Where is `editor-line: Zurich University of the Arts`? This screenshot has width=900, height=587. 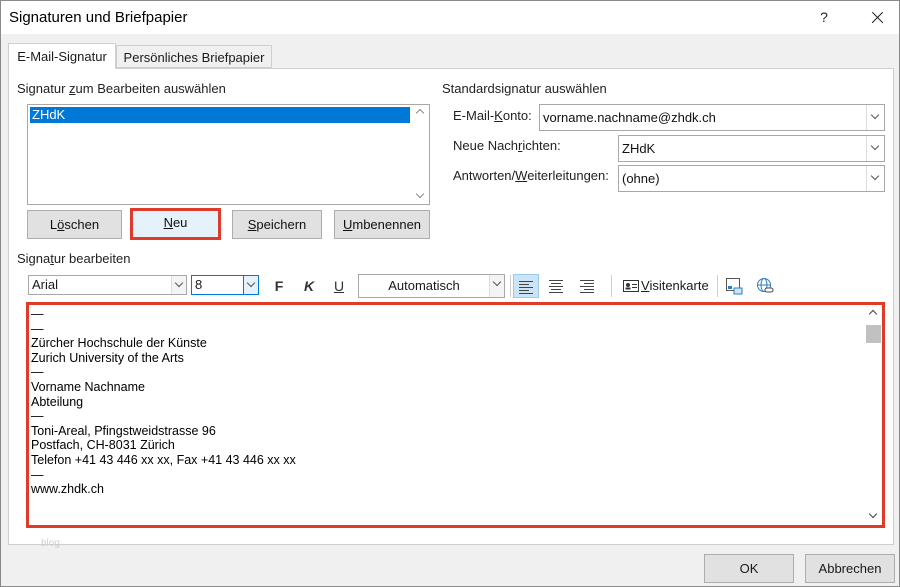 editor-line: Zurich University of the Arts is located at coordinates (107, 357).